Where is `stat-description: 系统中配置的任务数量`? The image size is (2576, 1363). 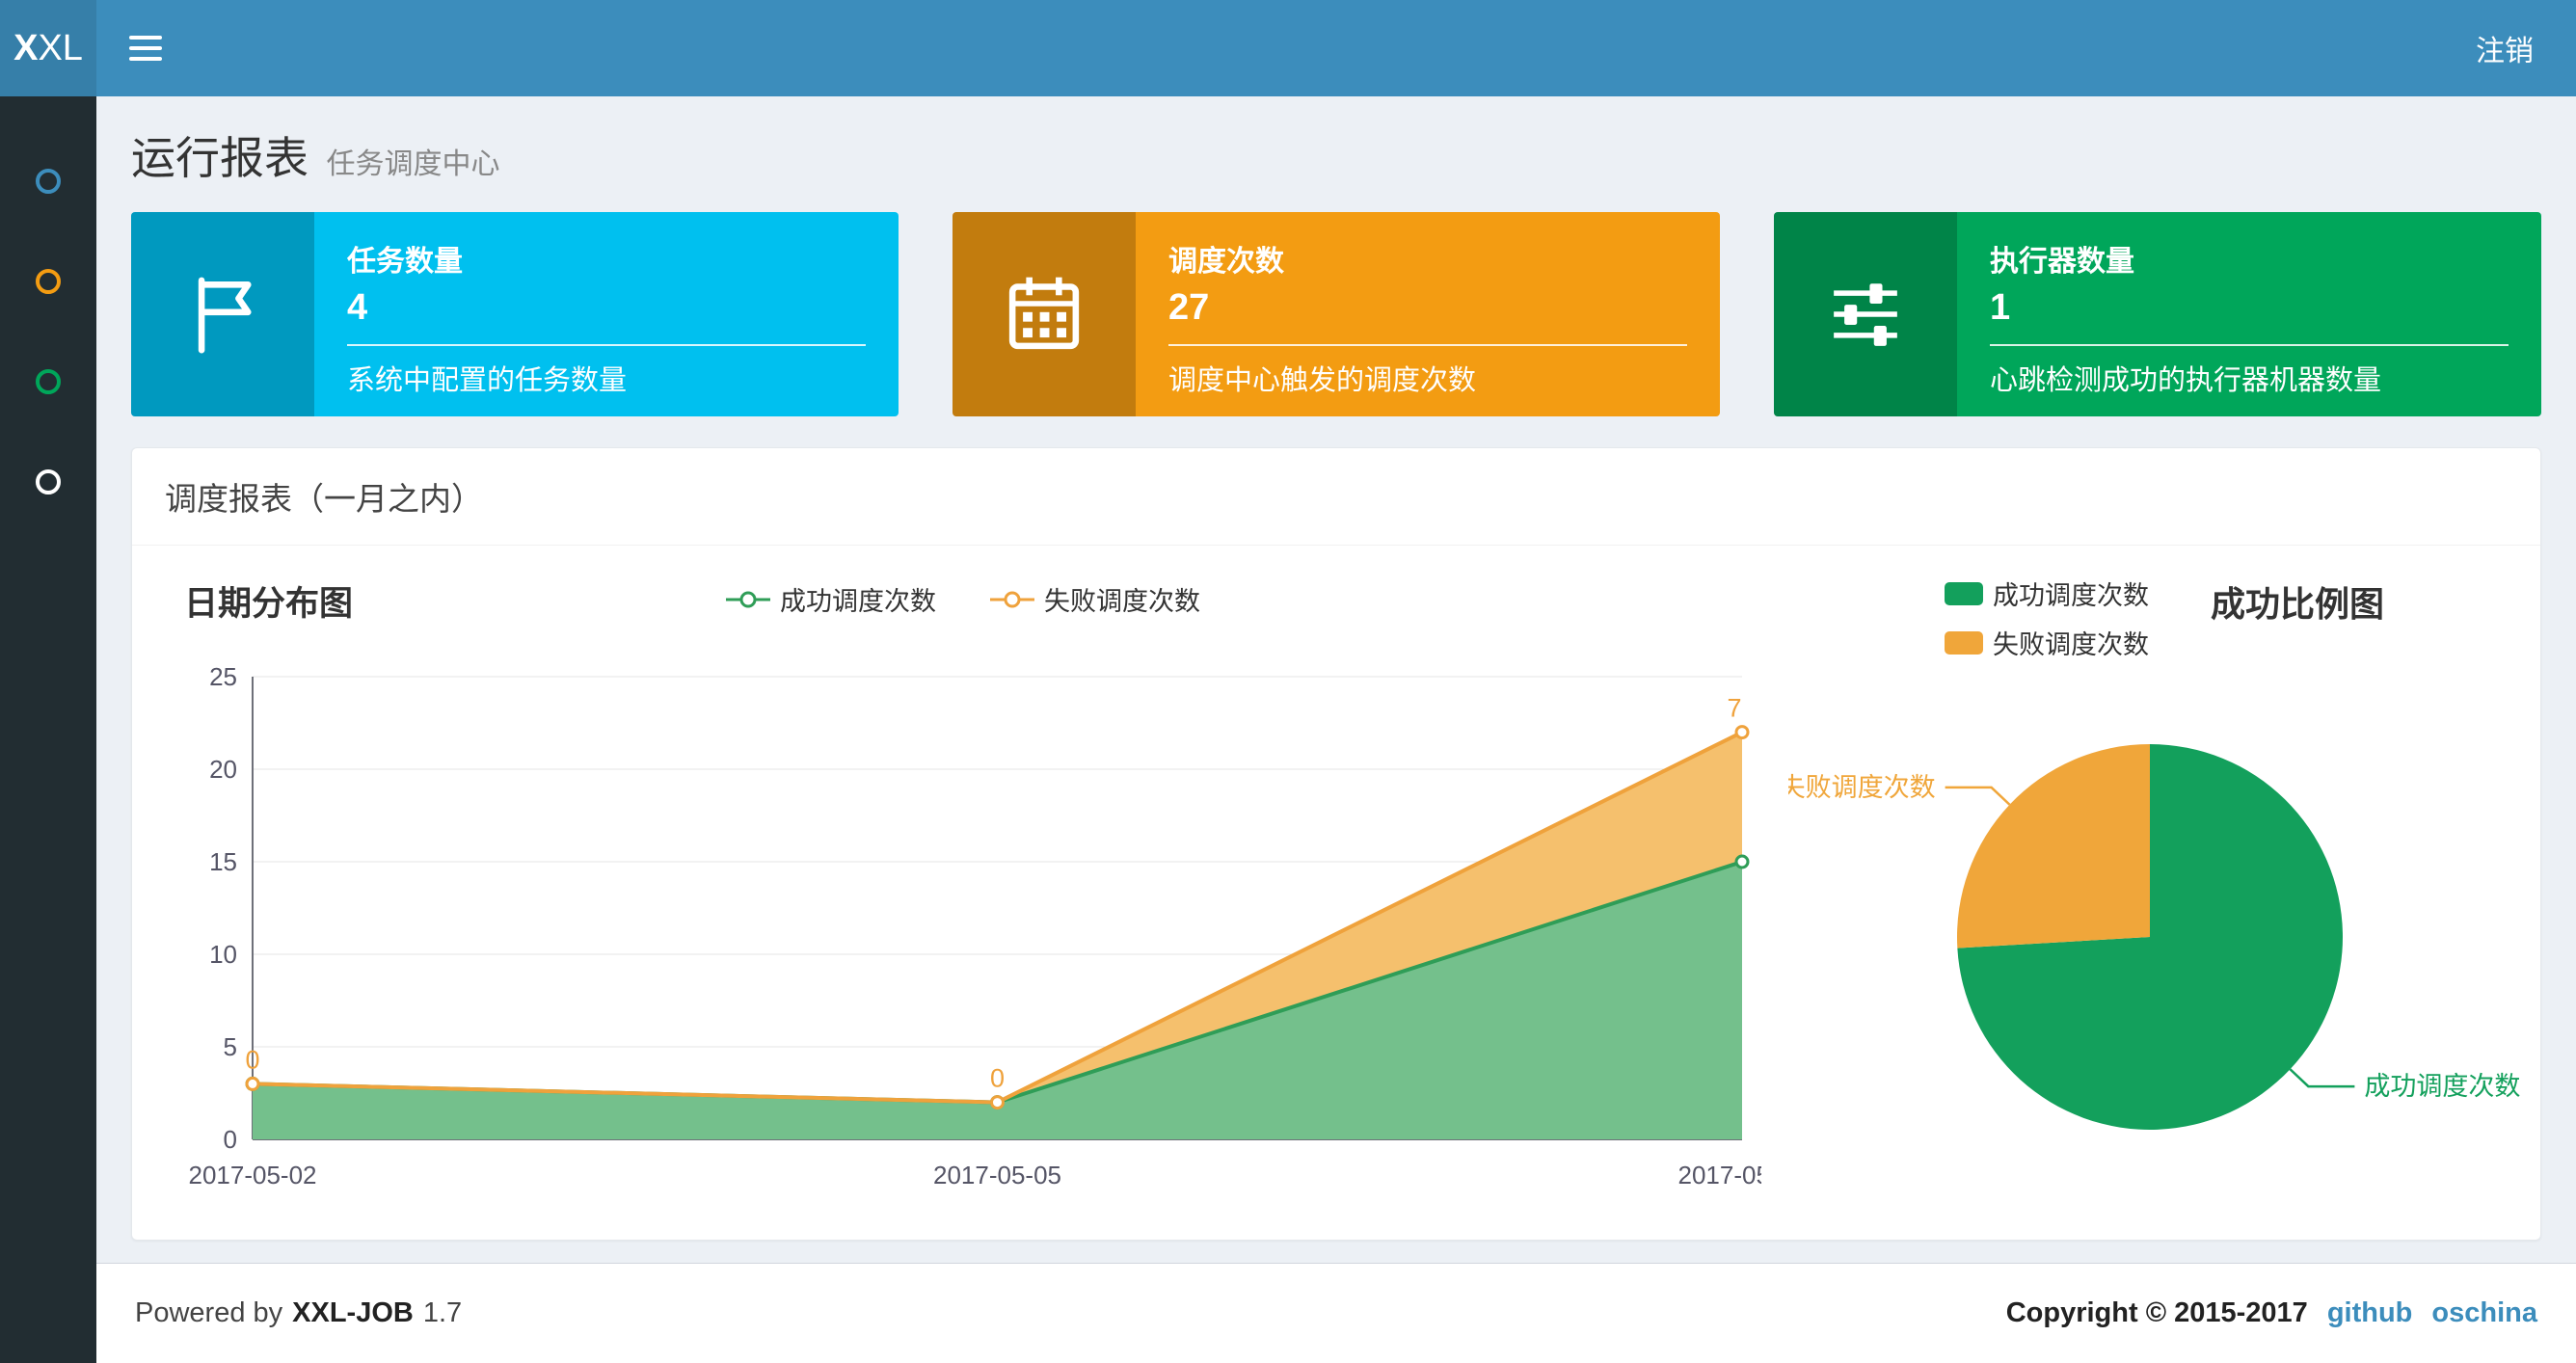 stat-description: 系统中配置的任务数量 is located at coordinates (488, 380).